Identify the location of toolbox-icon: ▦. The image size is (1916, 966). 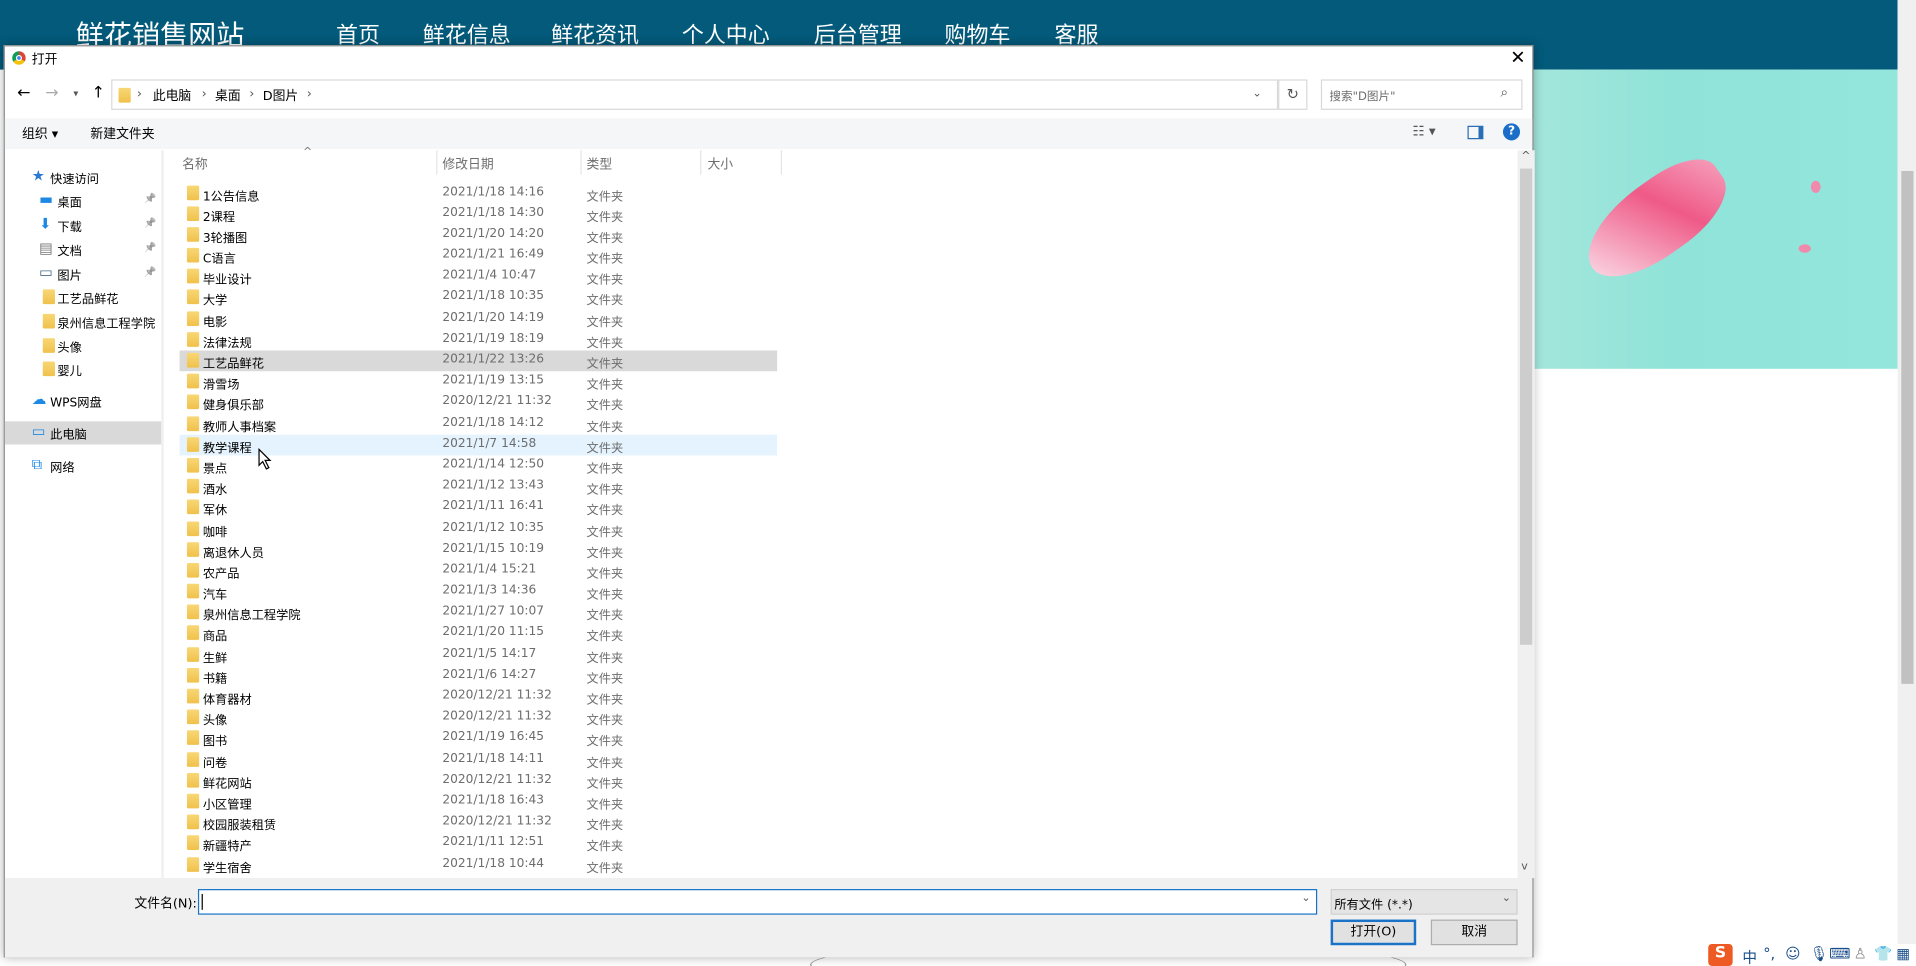
(1903, 953).